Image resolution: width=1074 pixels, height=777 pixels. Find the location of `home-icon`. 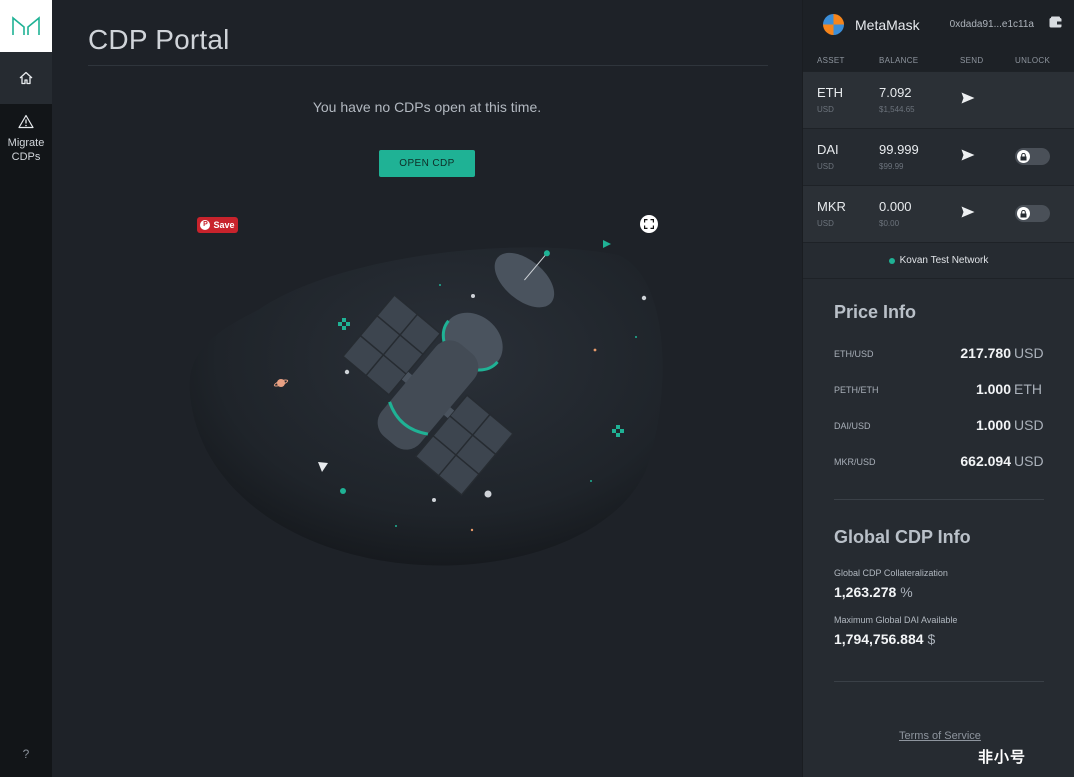

home-icon is located at coordinates (26, 78).